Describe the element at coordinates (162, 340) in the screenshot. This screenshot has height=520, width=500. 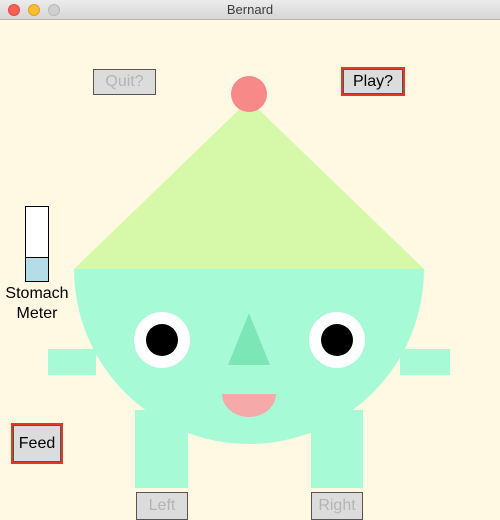
I see `left-eye-pupil` at that location.